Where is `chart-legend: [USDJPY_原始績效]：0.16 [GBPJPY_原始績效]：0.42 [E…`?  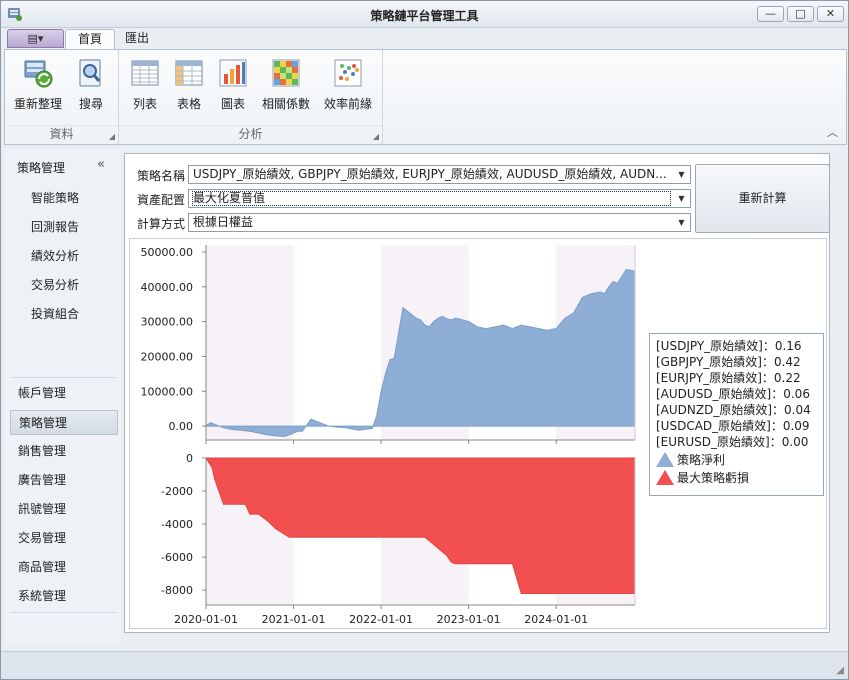 chart-legend: [USDJPY_原始績效]：0.16 [GBPJPY_原始績效]：0.42 [E… is located at coordinates (736, 414).